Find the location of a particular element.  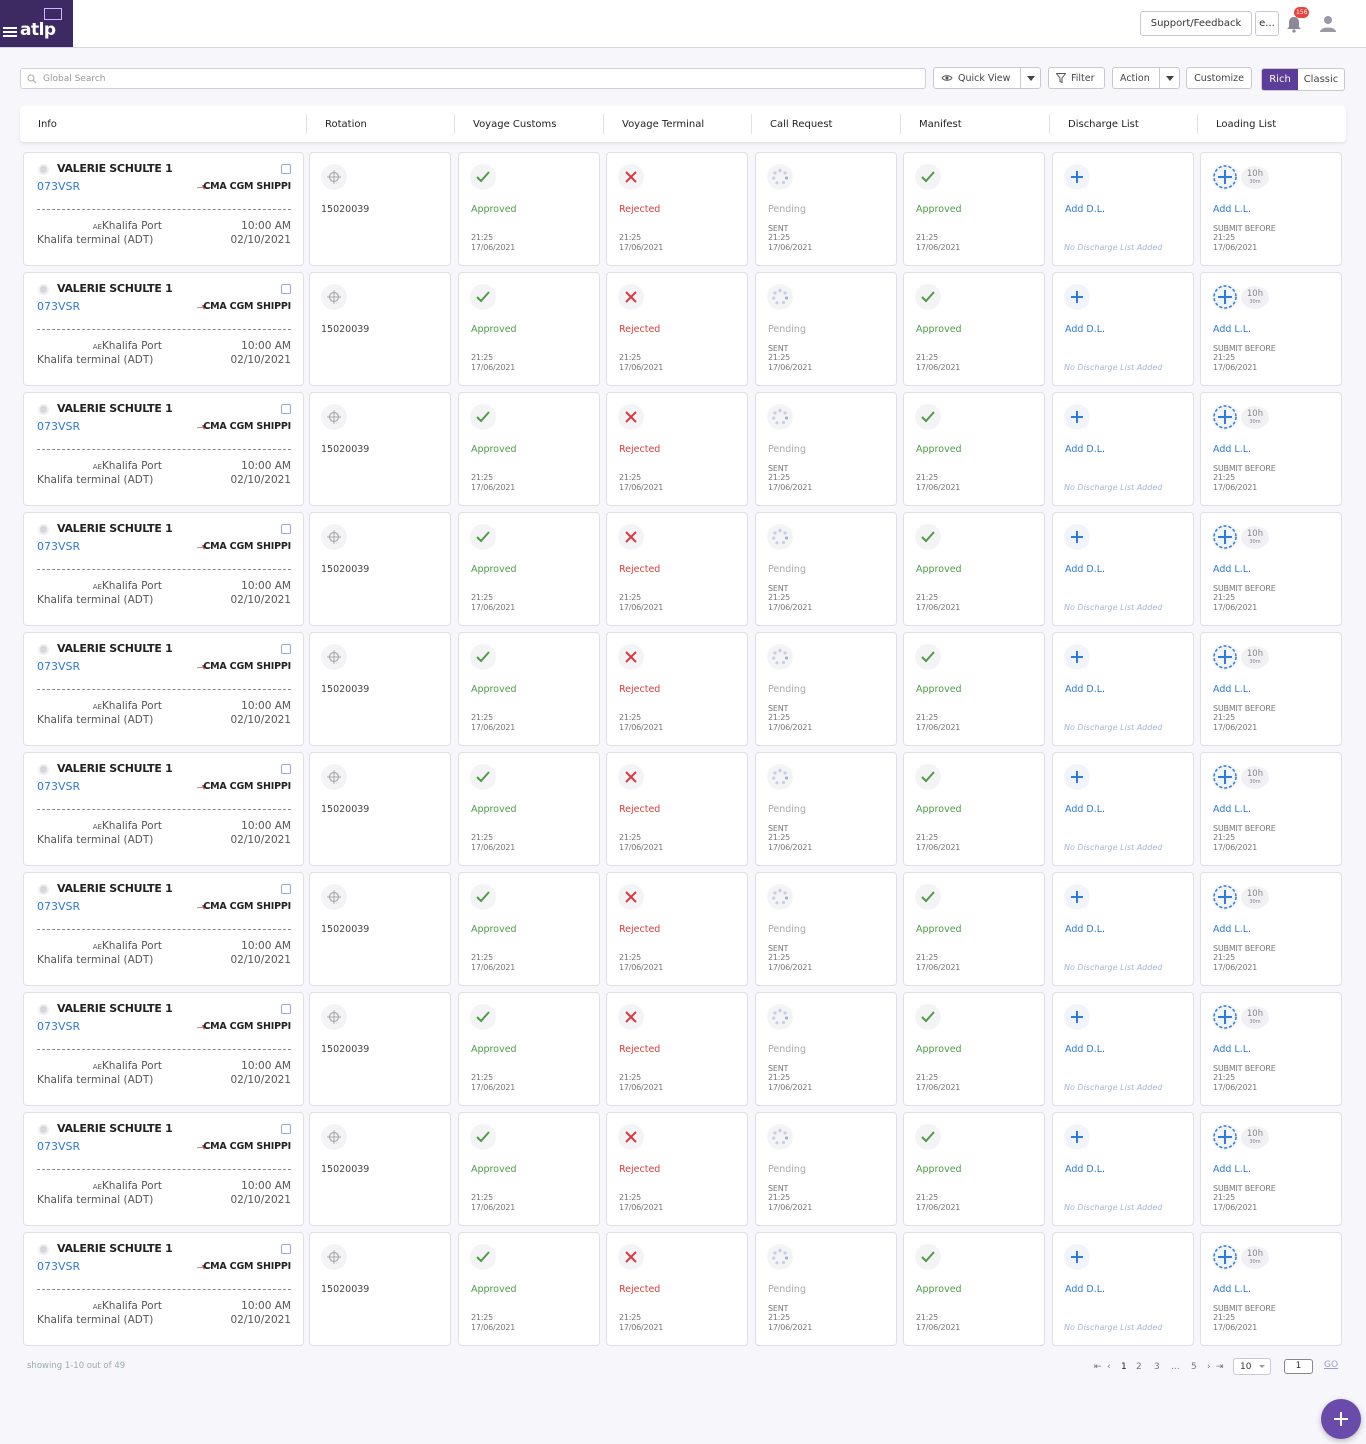

add-fab-button is located at coordinates (1341, 1419).